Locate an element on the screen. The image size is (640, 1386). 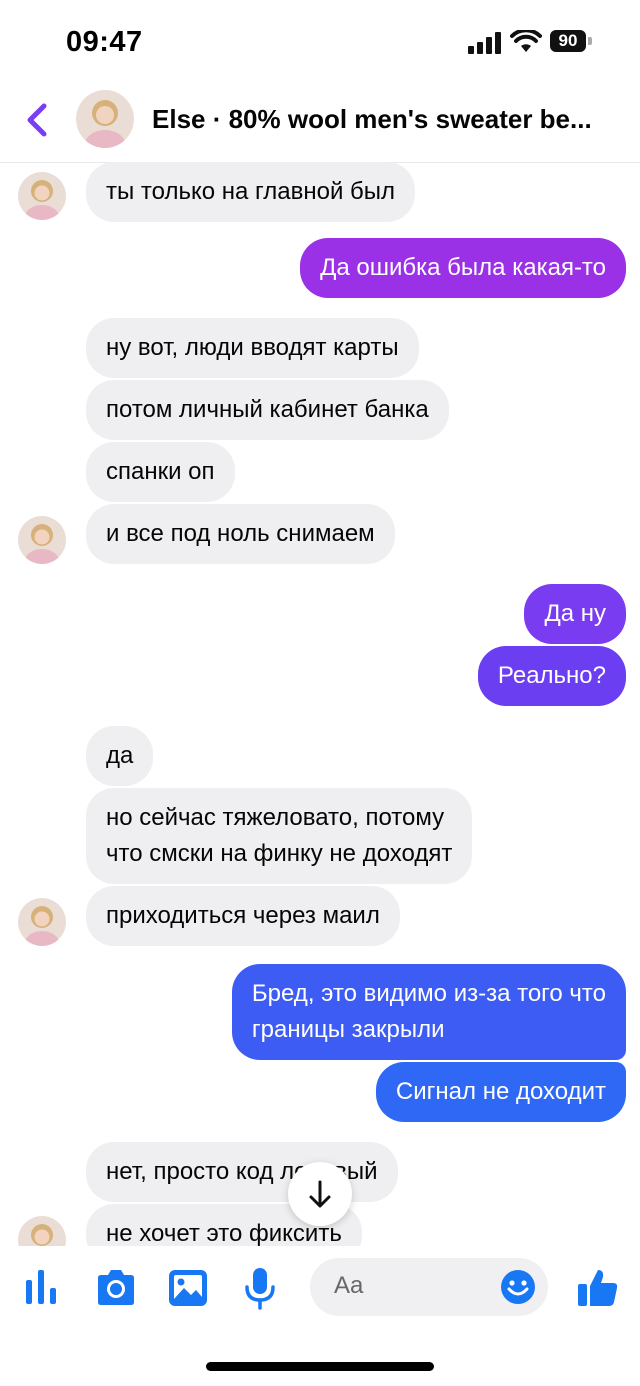
message-bubble-outgoing: Да ну is located at coordinates (575, 614).